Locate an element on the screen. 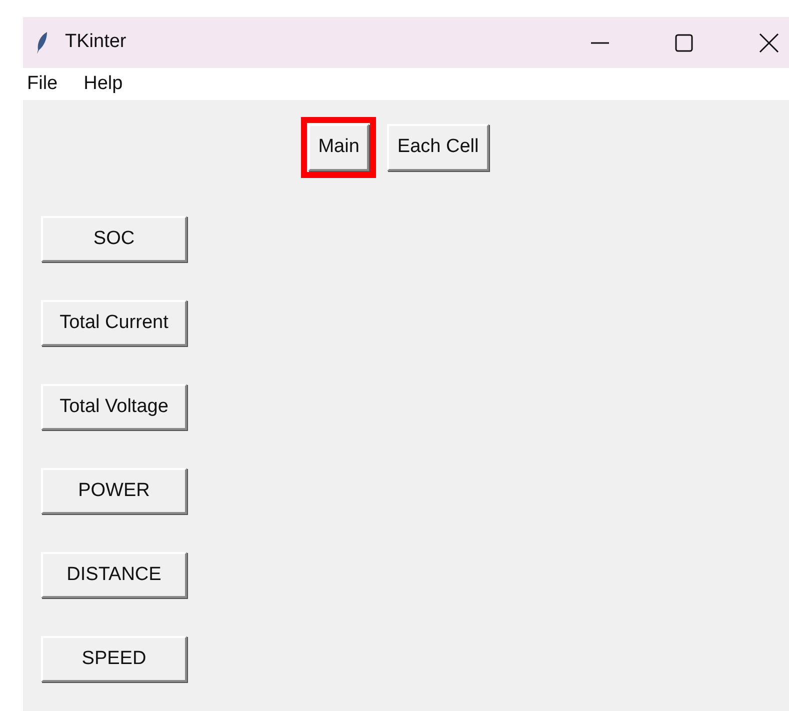  action-button: DISTANCE is located at coordinates (114, 575).